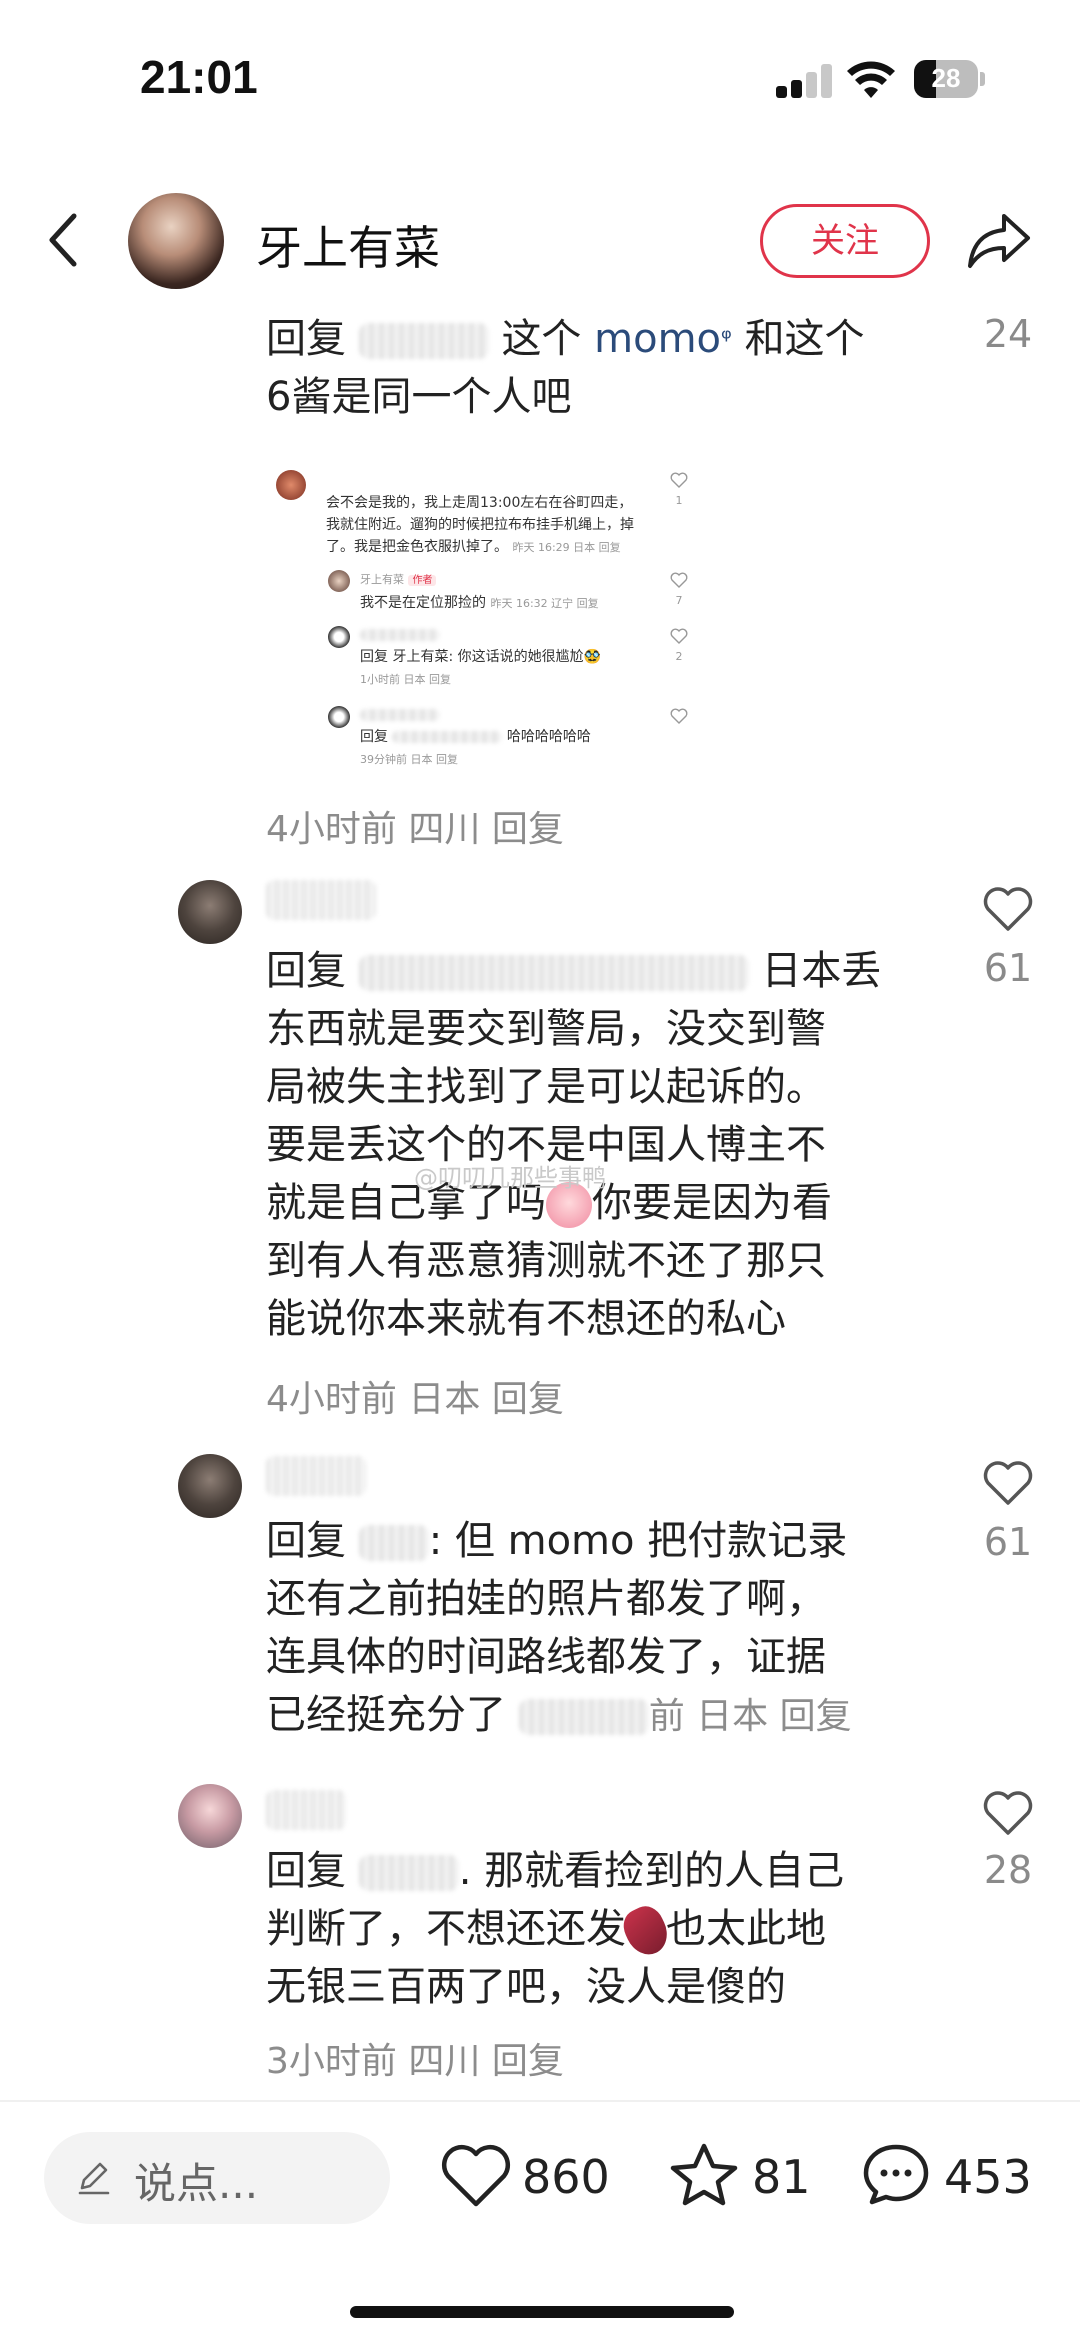  Describe the element at coordinates (845, 241) in the screenshot. I see `follow-button: 关注` at that location.